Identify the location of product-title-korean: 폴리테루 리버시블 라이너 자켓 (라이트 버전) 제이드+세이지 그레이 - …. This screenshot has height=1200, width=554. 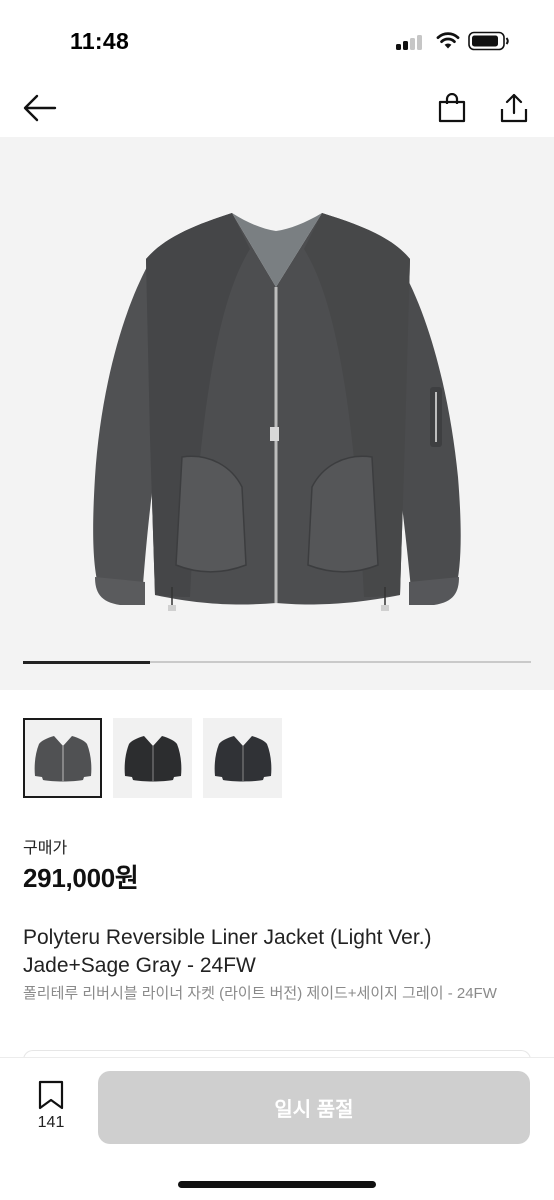
(260, 993).